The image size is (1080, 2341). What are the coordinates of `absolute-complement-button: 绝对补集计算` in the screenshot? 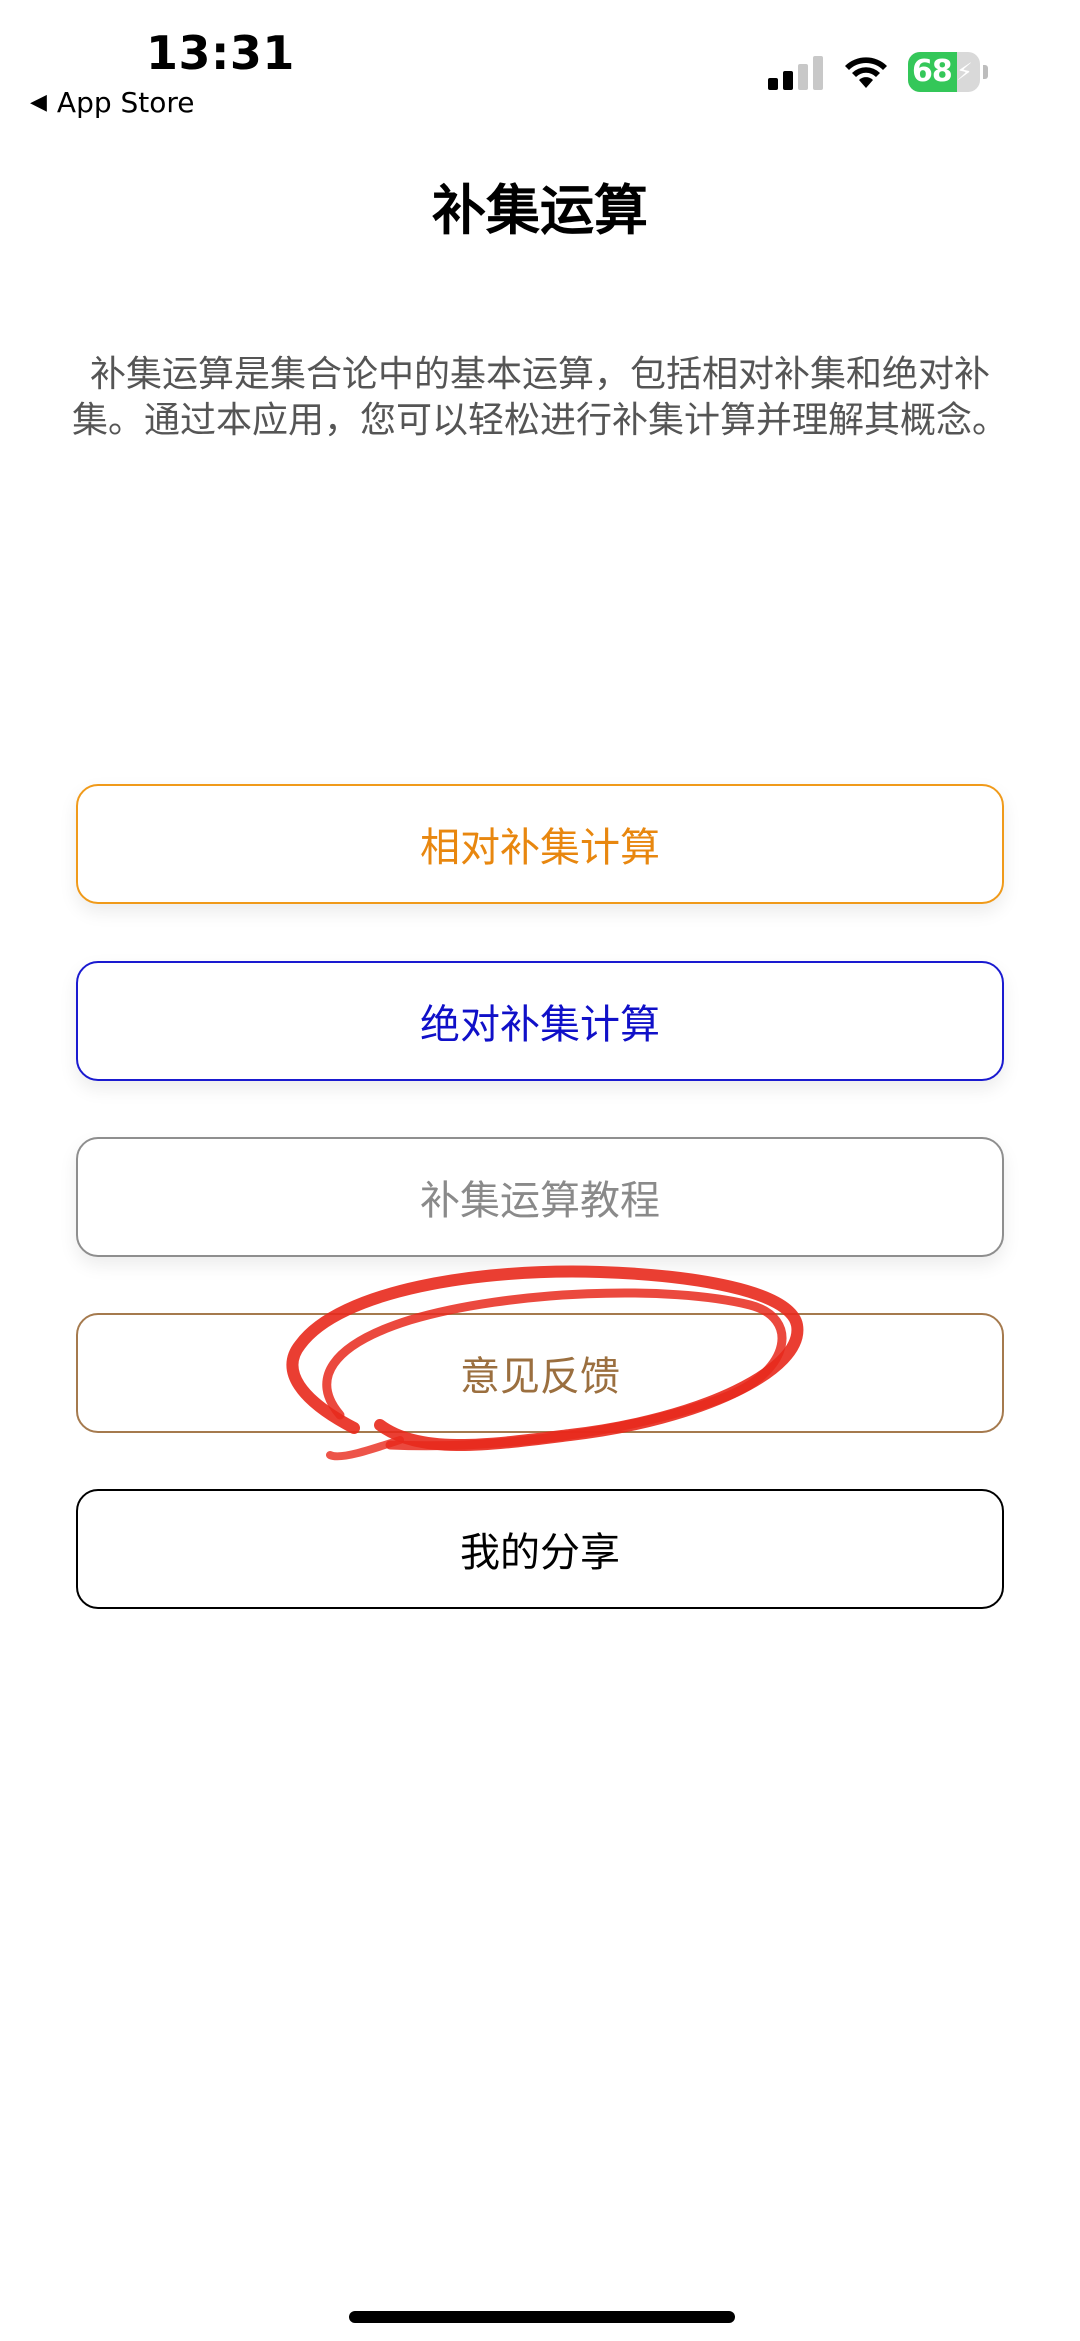 It's located at (540, 1021).